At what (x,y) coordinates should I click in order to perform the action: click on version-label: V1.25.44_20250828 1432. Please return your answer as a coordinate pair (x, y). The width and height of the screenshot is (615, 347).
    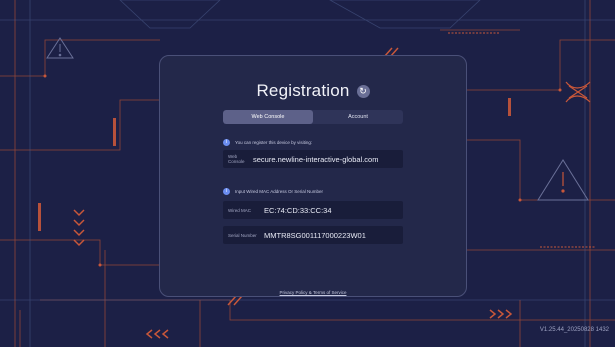
    Looking at the image, I should click on (574, 330).